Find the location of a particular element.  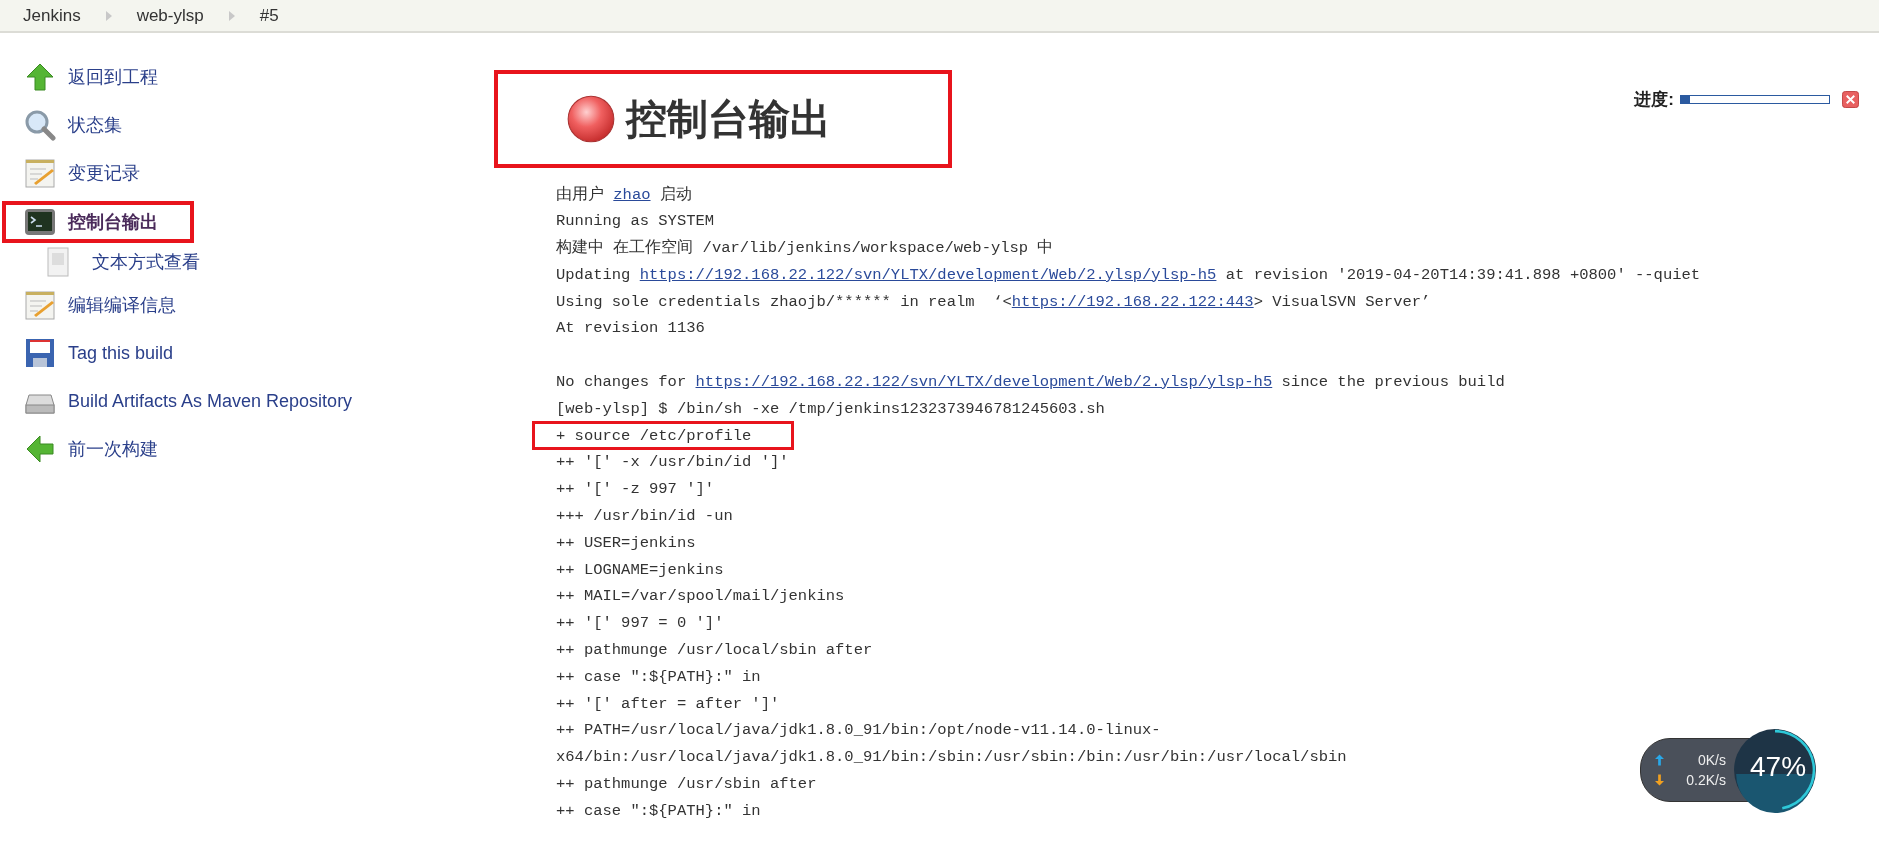

sidebar-item: Tag this build is located at coordinates (107, 353).